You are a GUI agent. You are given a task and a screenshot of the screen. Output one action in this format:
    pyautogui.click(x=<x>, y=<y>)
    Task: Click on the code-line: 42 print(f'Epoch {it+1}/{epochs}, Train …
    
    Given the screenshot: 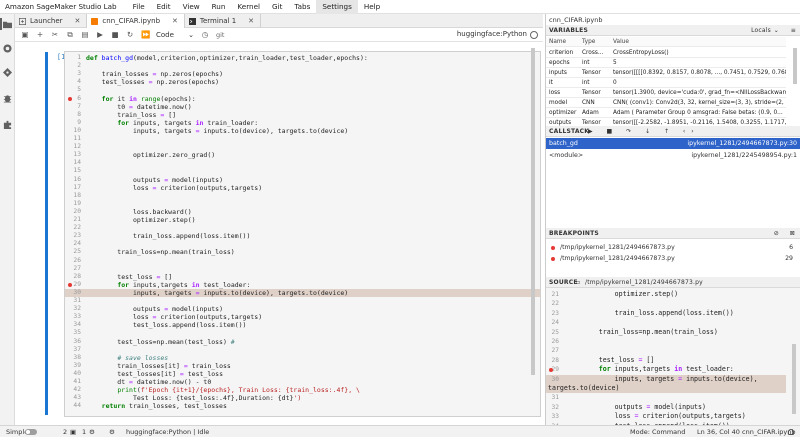 What is the action you would take?
    pyautogui.click(x=302, y=390)
    